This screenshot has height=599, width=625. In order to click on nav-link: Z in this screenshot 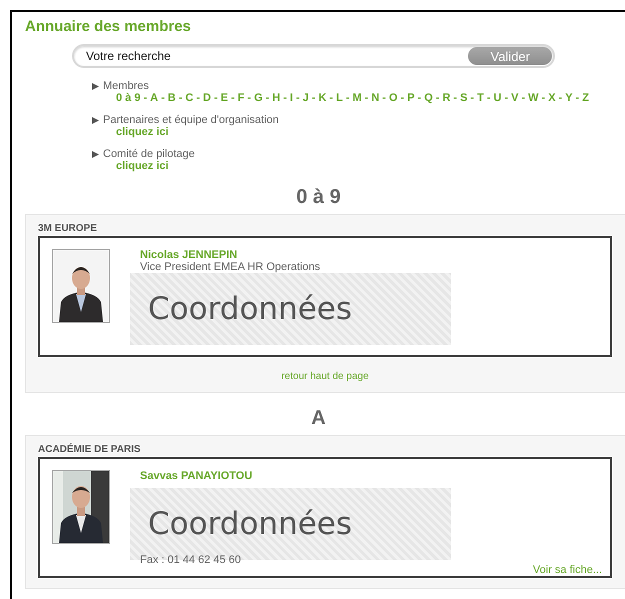, I will do `click(585, 98)`.